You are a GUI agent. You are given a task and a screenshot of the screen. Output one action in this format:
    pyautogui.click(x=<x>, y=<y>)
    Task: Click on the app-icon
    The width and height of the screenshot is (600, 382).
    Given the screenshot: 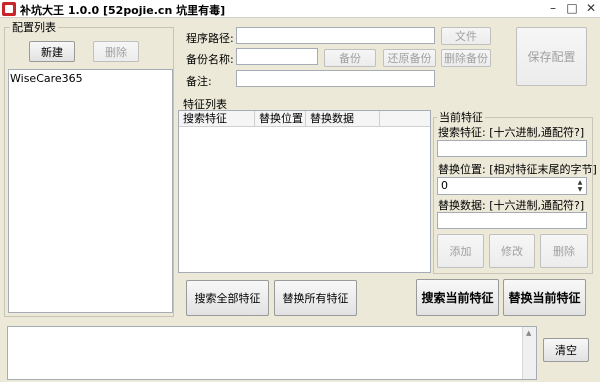 What is the action you would take?
    pyautogui.click(x=9, y=9)
    